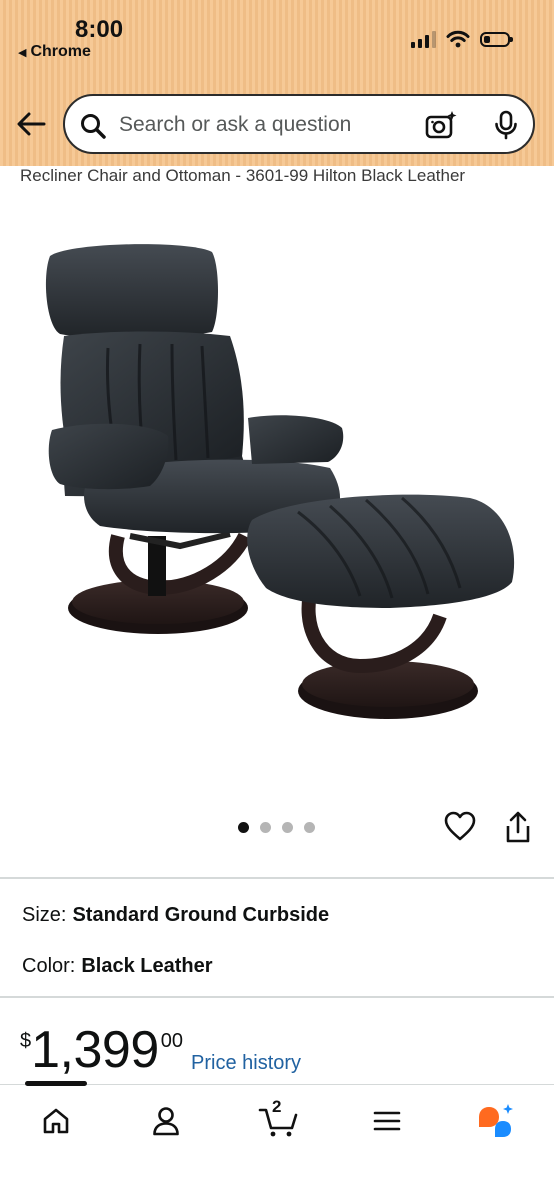  Describe the element at coordinates (277, 83) in the screenshot. I see `app-header: 8:00 ◀ Chrome` at that location.